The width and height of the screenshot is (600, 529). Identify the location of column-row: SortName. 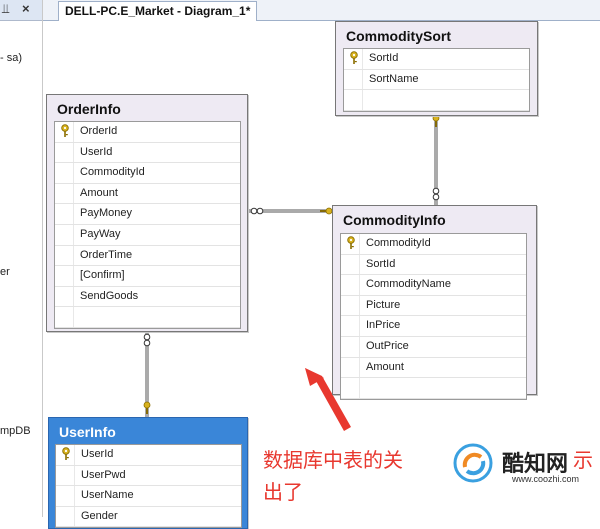
(436, 80).